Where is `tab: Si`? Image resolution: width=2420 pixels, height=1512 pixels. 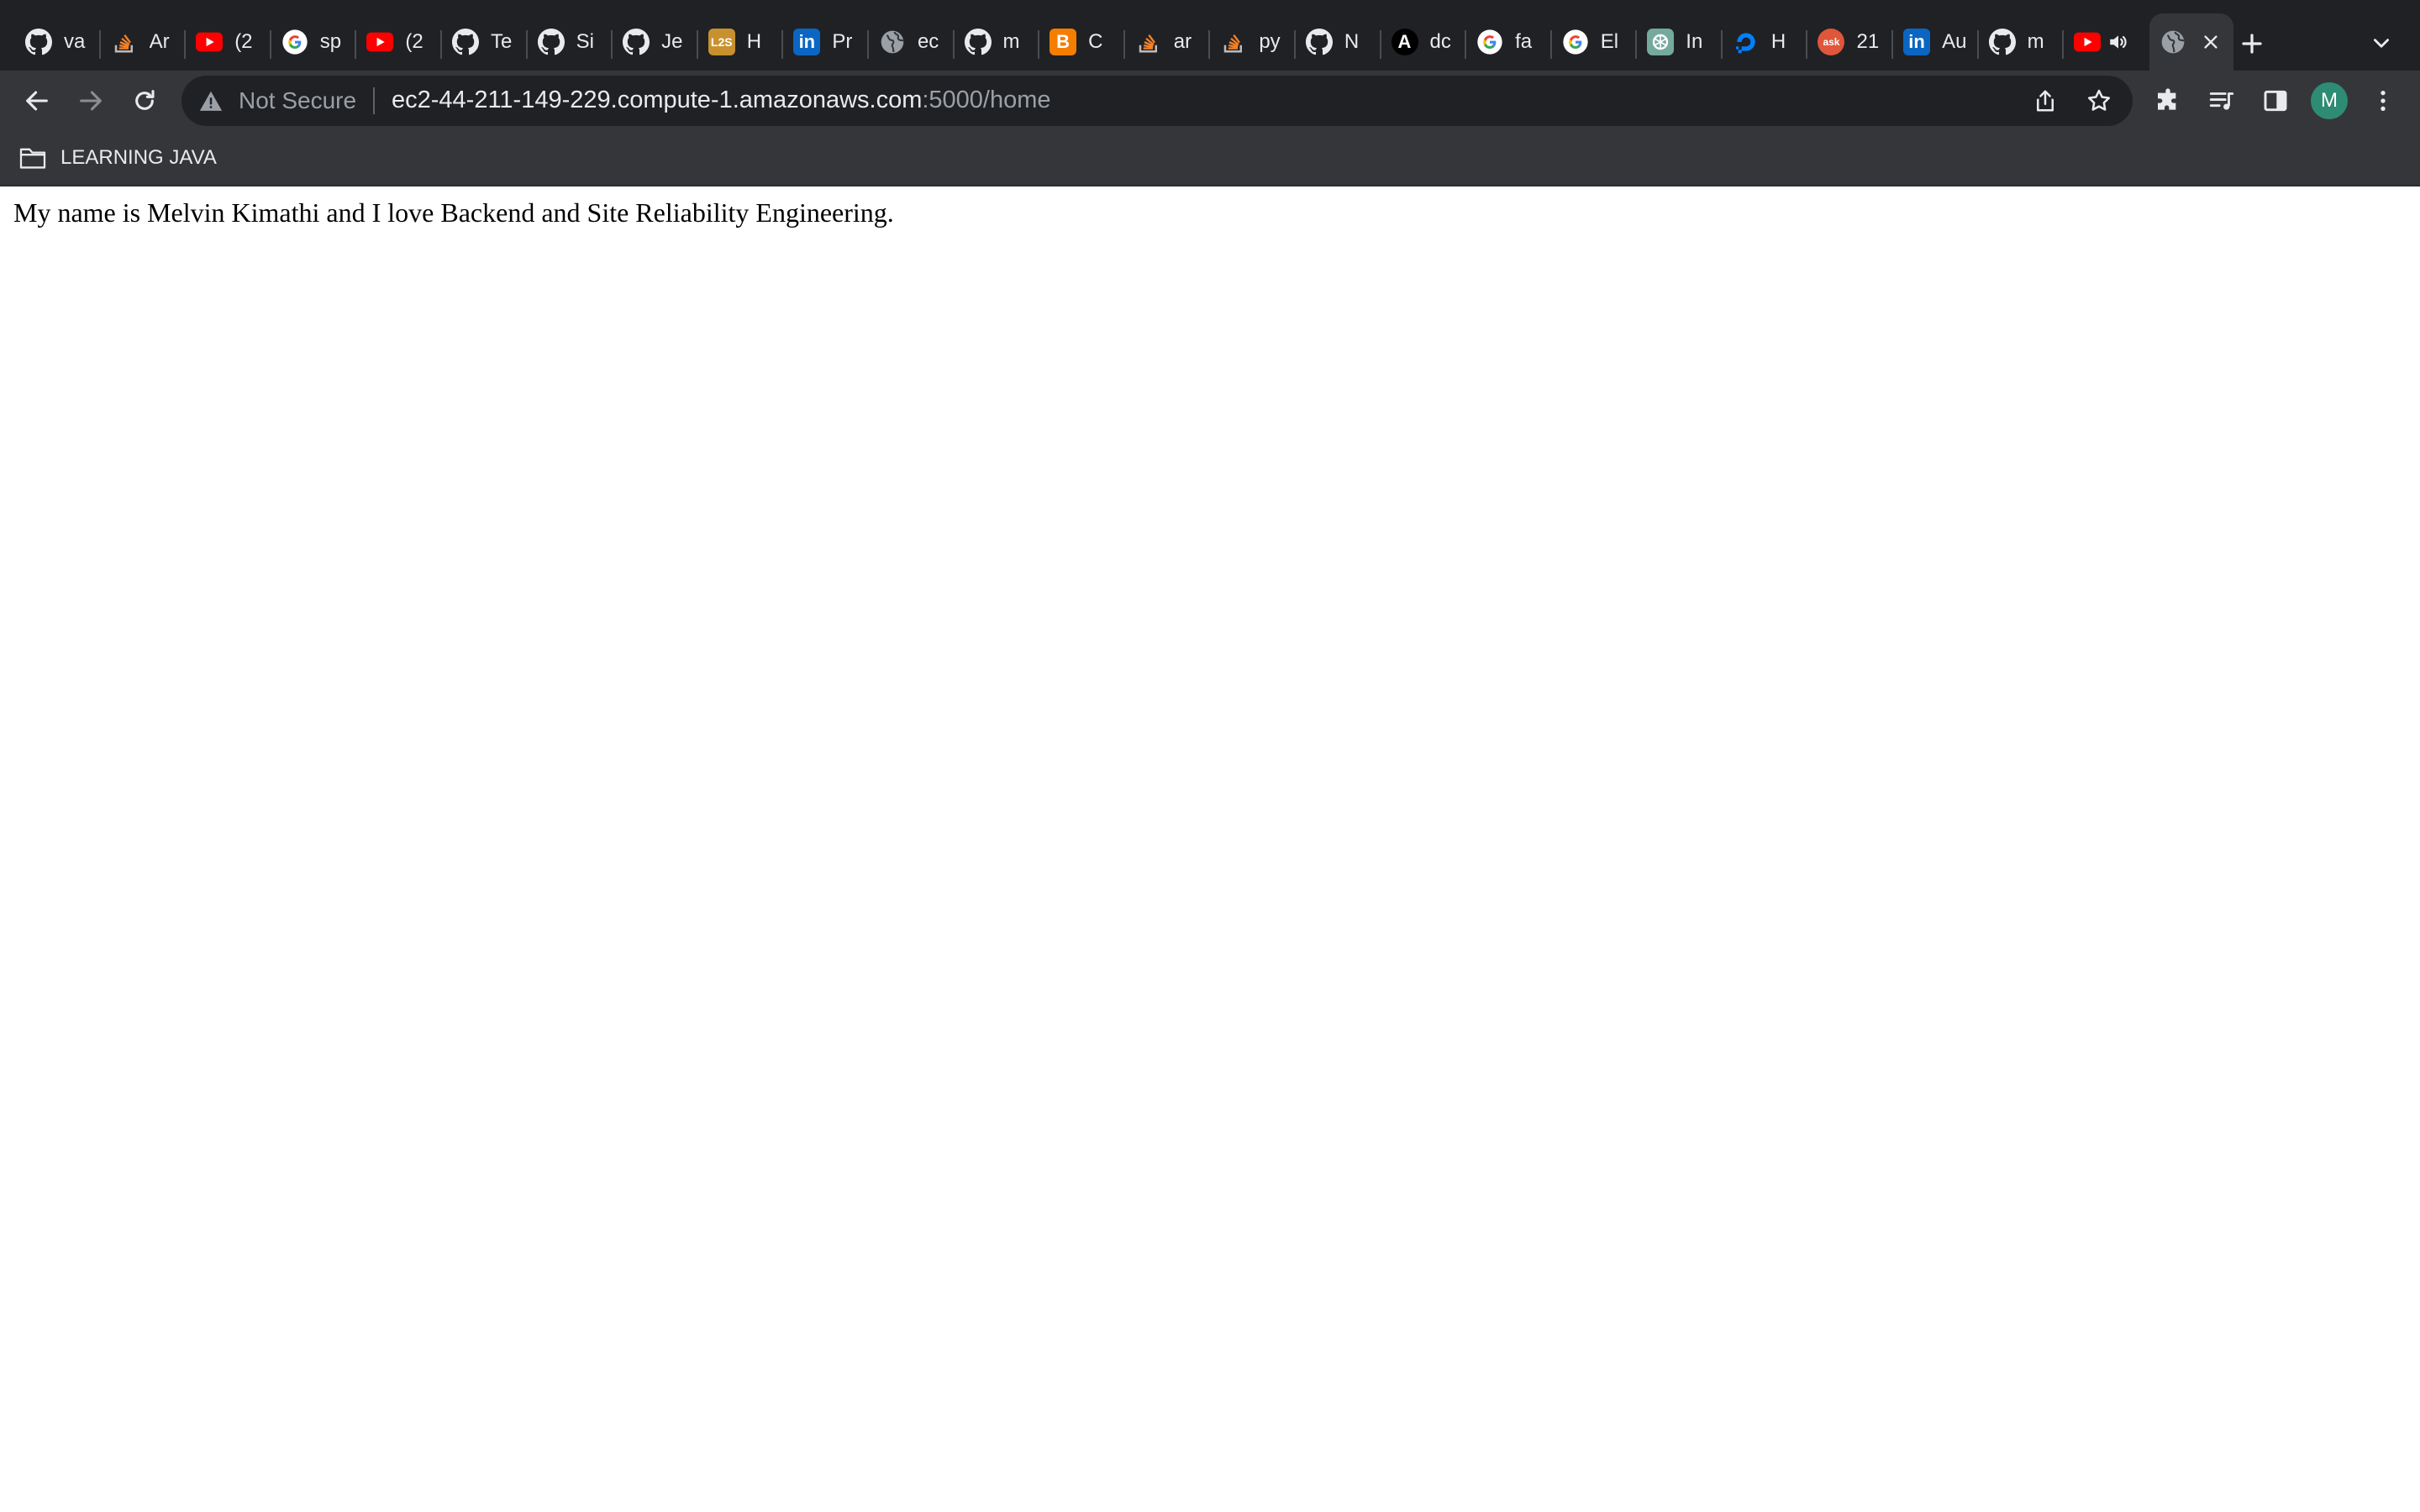
tab: Si is located at coordinates (570, 42).